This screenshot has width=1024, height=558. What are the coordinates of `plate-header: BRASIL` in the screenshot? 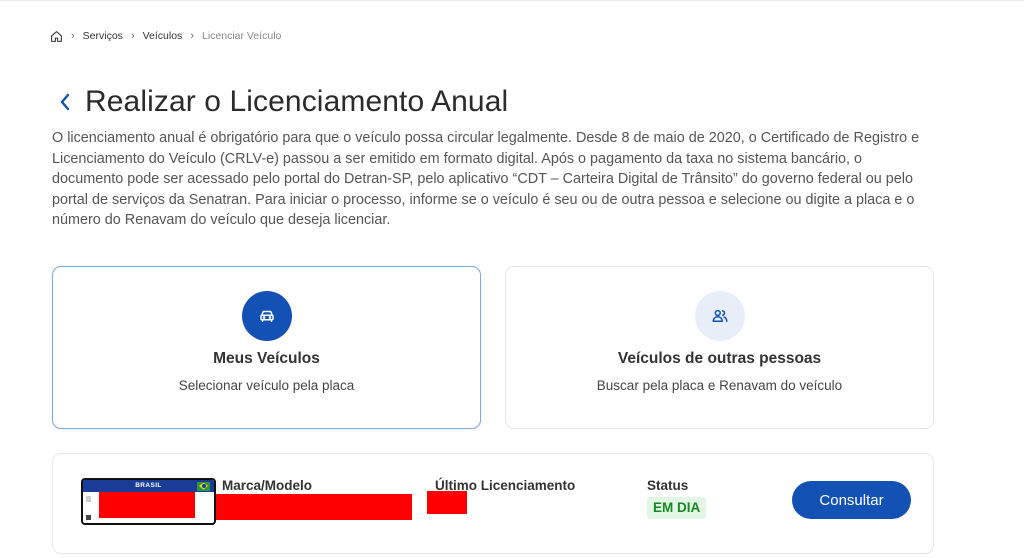 It's located at (148, 486).